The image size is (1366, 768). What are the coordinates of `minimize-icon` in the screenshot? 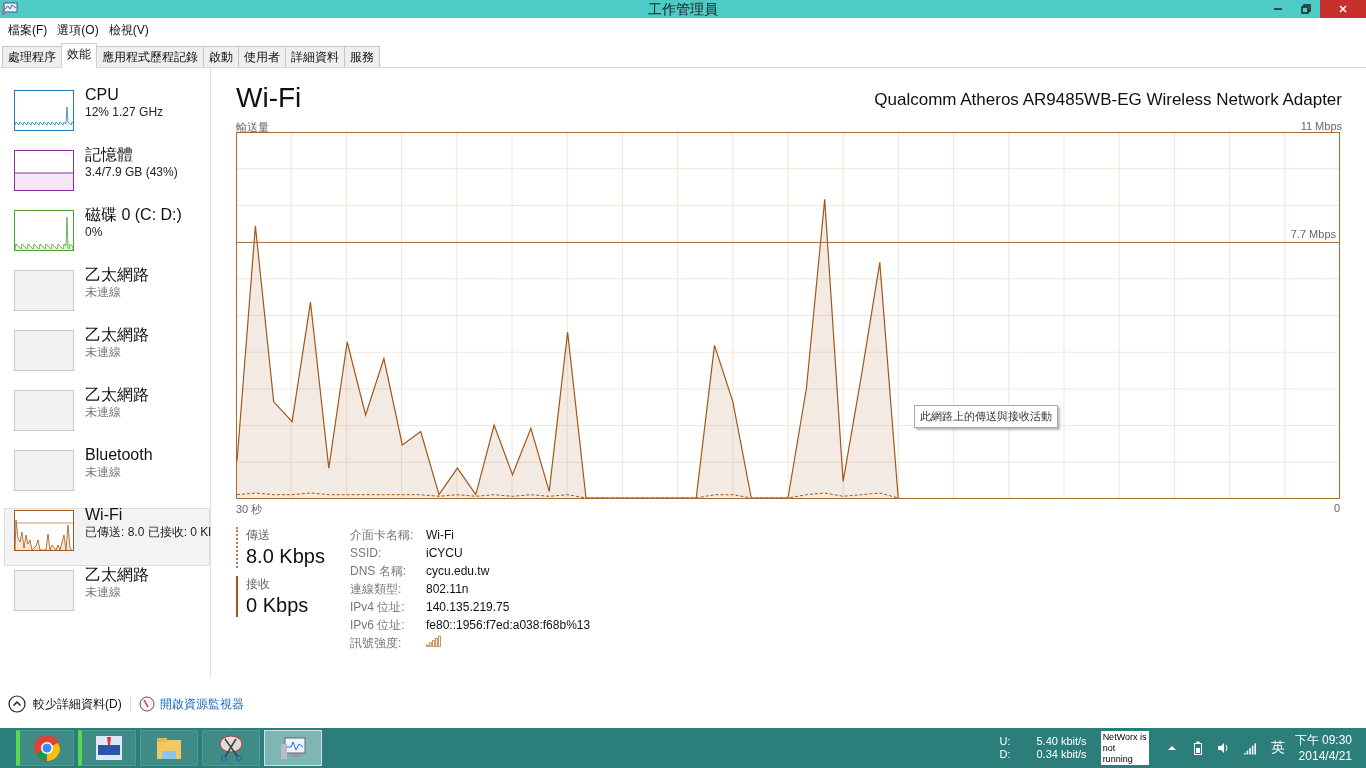 It's located at (1278, 9).